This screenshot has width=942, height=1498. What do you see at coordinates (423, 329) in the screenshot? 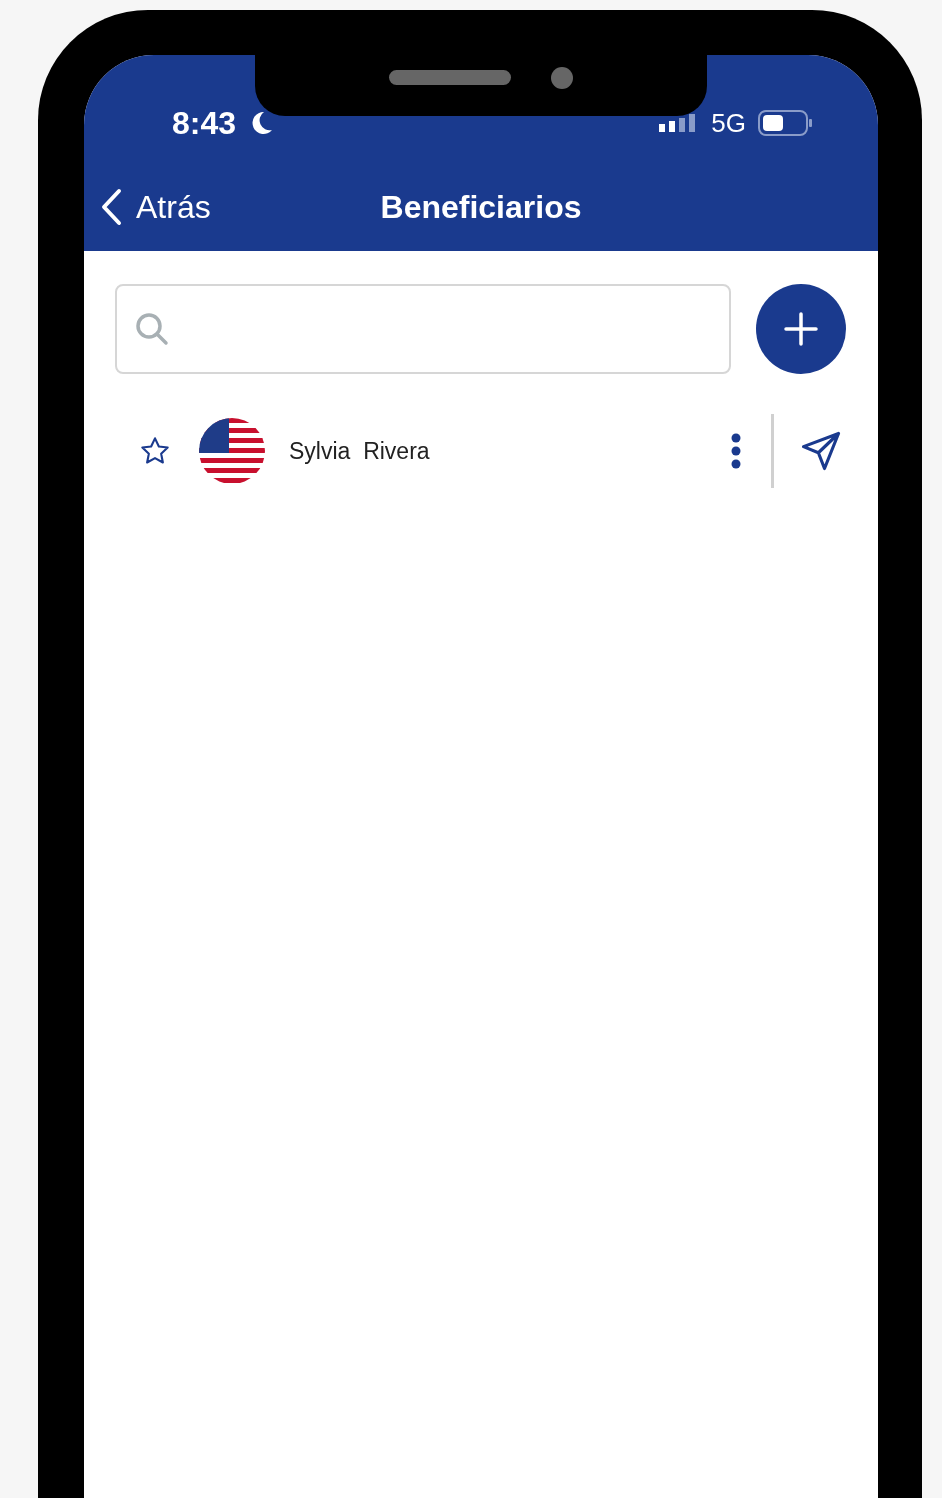
I see `search-field` at bounding box center [423, 329].